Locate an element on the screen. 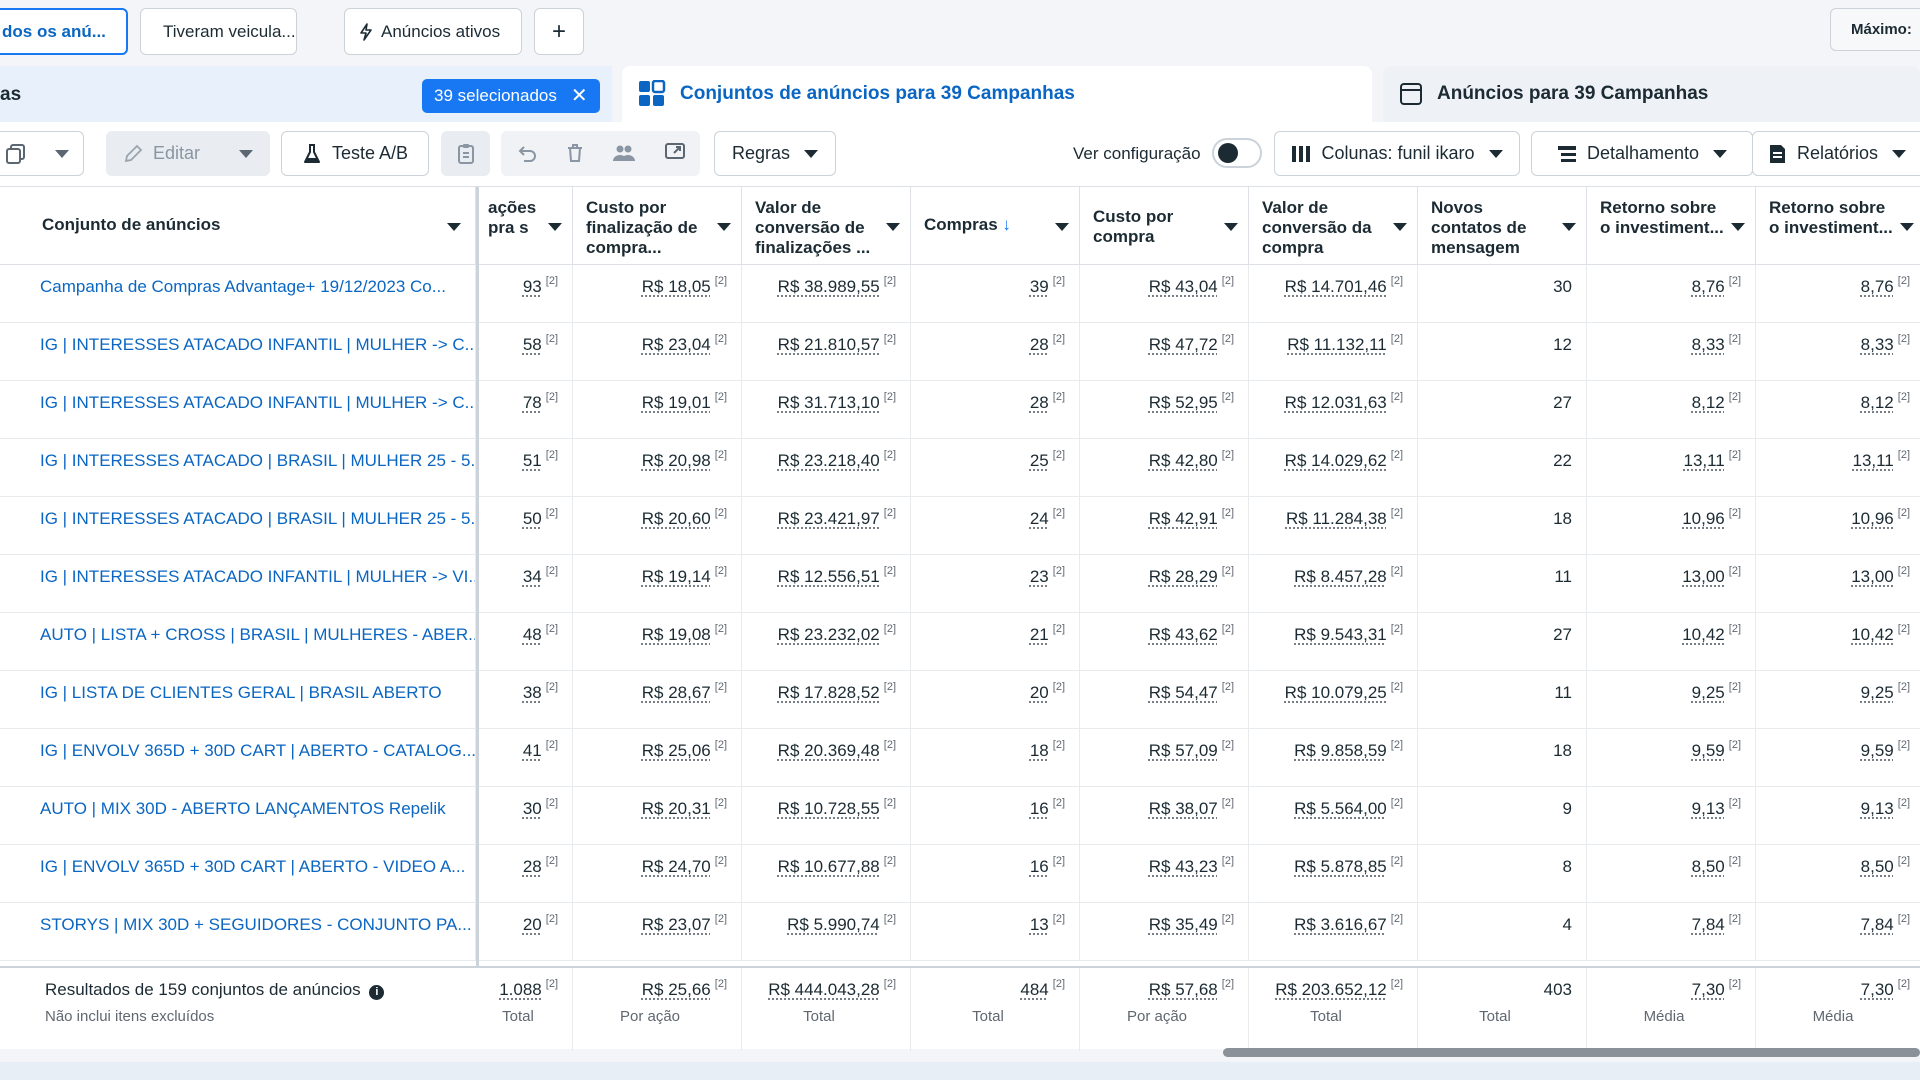 The width and height of the screenshot is (1920, 1080). header-name: Conjunto de anúncios is located at coordinates (238, 226).